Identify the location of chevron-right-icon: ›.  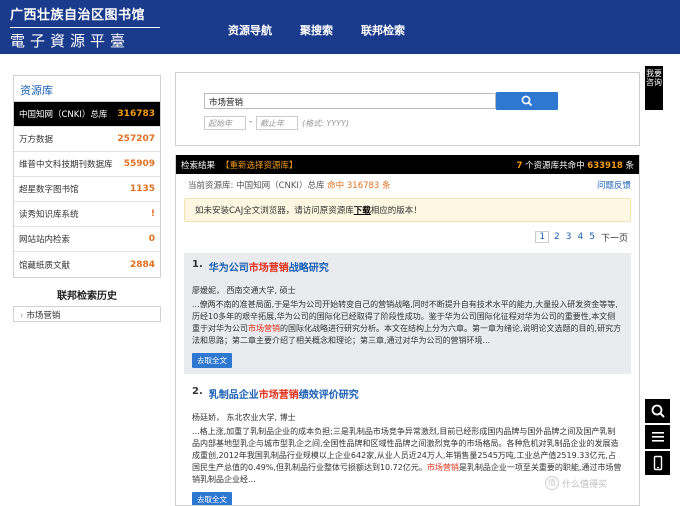
(22, 316).